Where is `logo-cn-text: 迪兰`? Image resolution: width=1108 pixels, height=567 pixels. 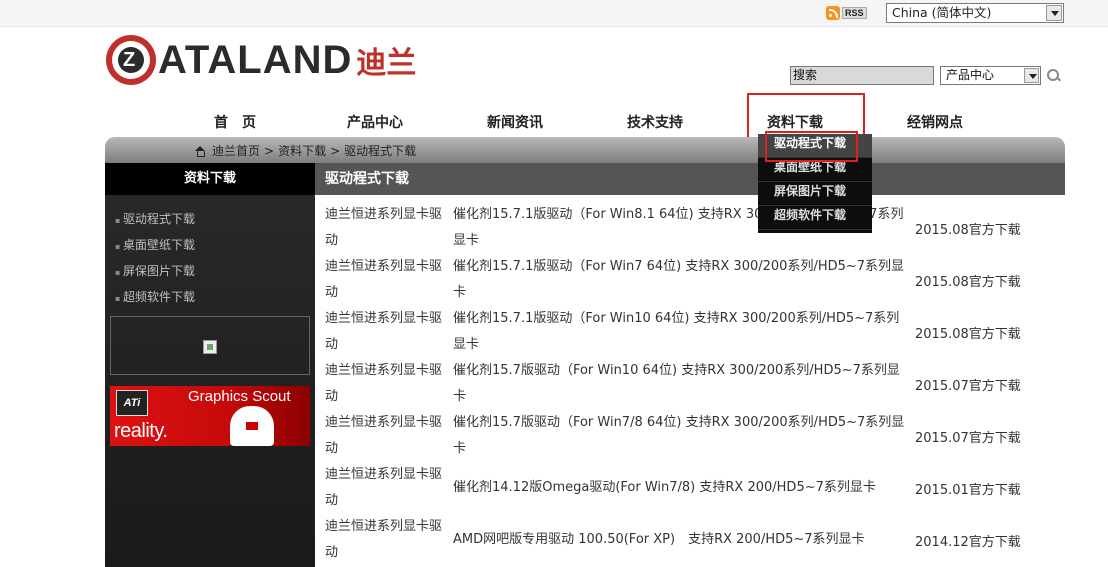
logo-cn-text: 迪兰 is located at coordinates (386, 63).